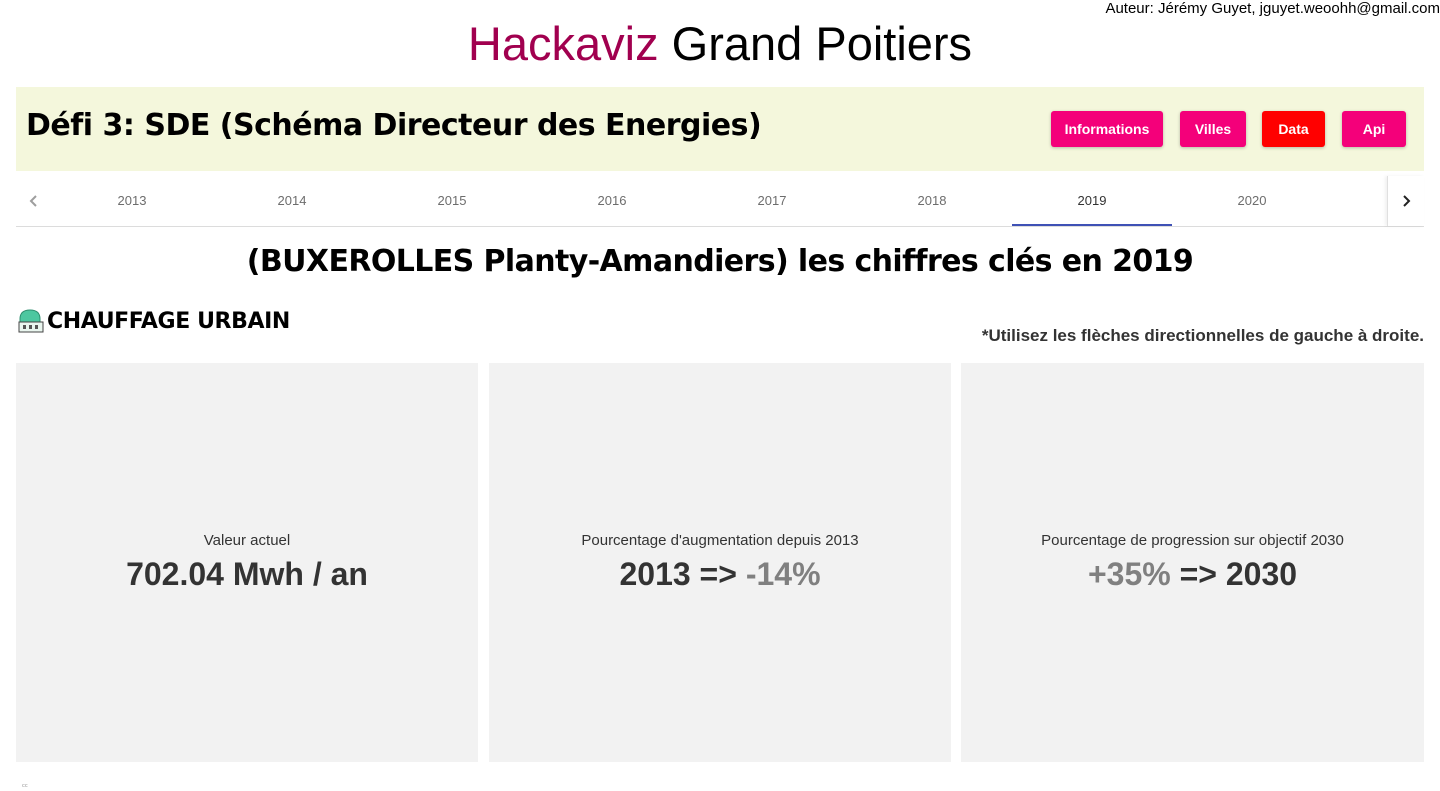 This screenshot has width=1440, height=791. What do you see at coordinates (25, 786) in the screenshot?
I see `footer-mark: ᶜᶜ` at bounding box center [25, 786].